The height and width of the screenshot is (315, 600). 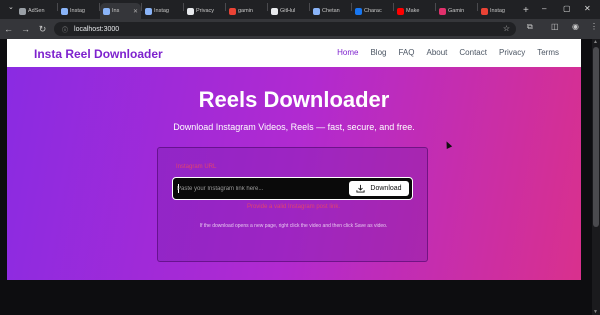 I want to click on tab-label: gamin, so click(x=245, y=11).